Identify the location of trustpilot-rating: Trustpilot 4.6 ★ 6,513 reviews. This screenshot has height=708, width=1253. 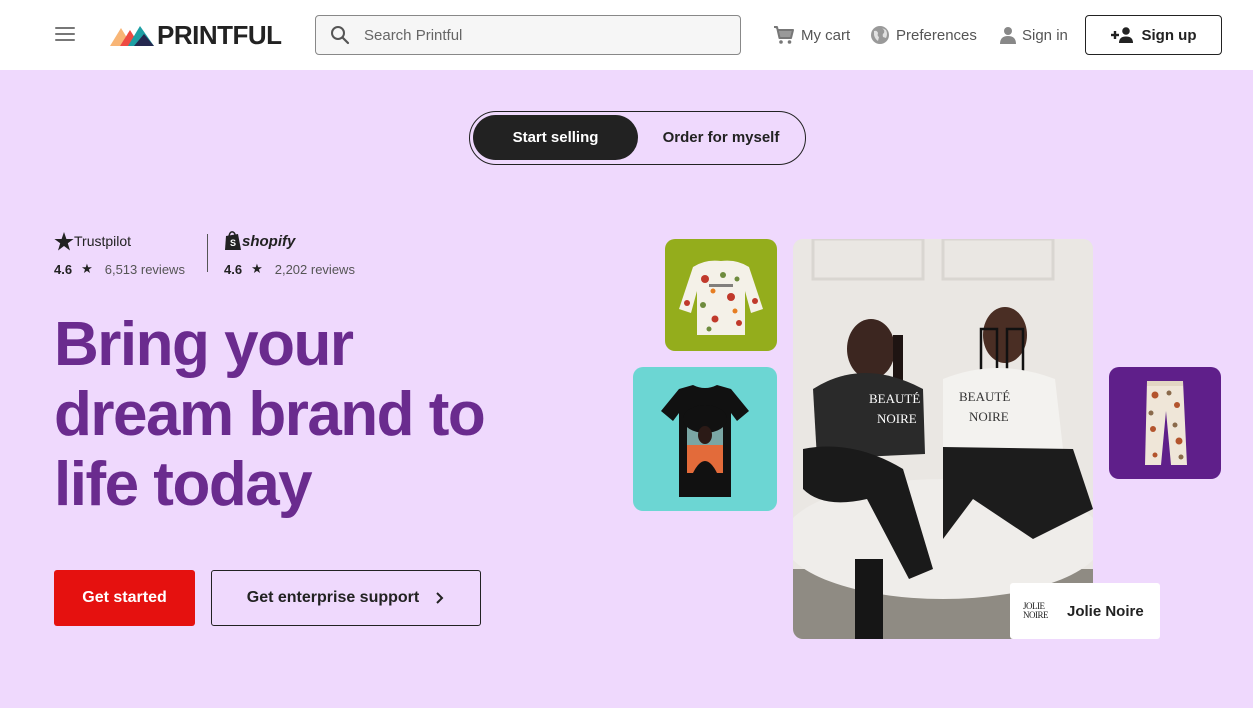
(119, 253).